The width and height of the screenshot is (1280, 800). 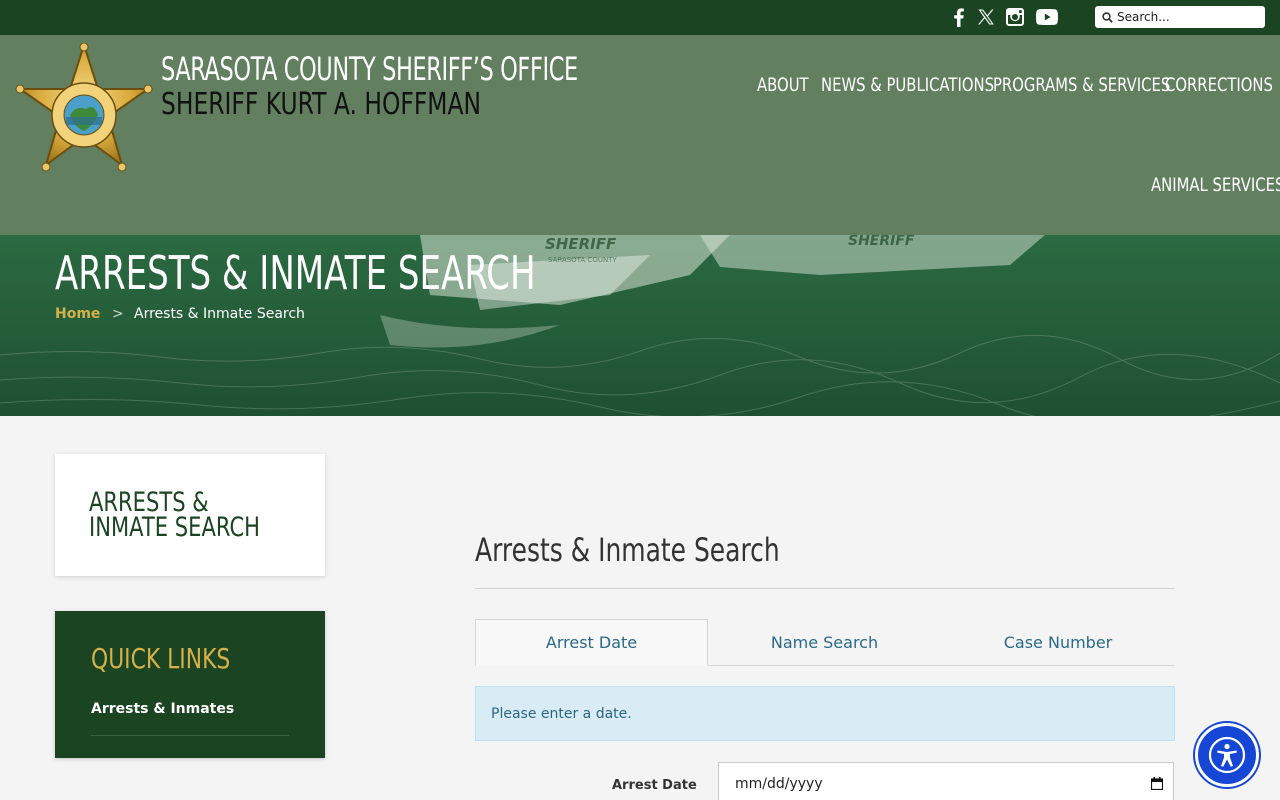 I want to click on tab-name-search: Name Search, so click(x=824, y=642).